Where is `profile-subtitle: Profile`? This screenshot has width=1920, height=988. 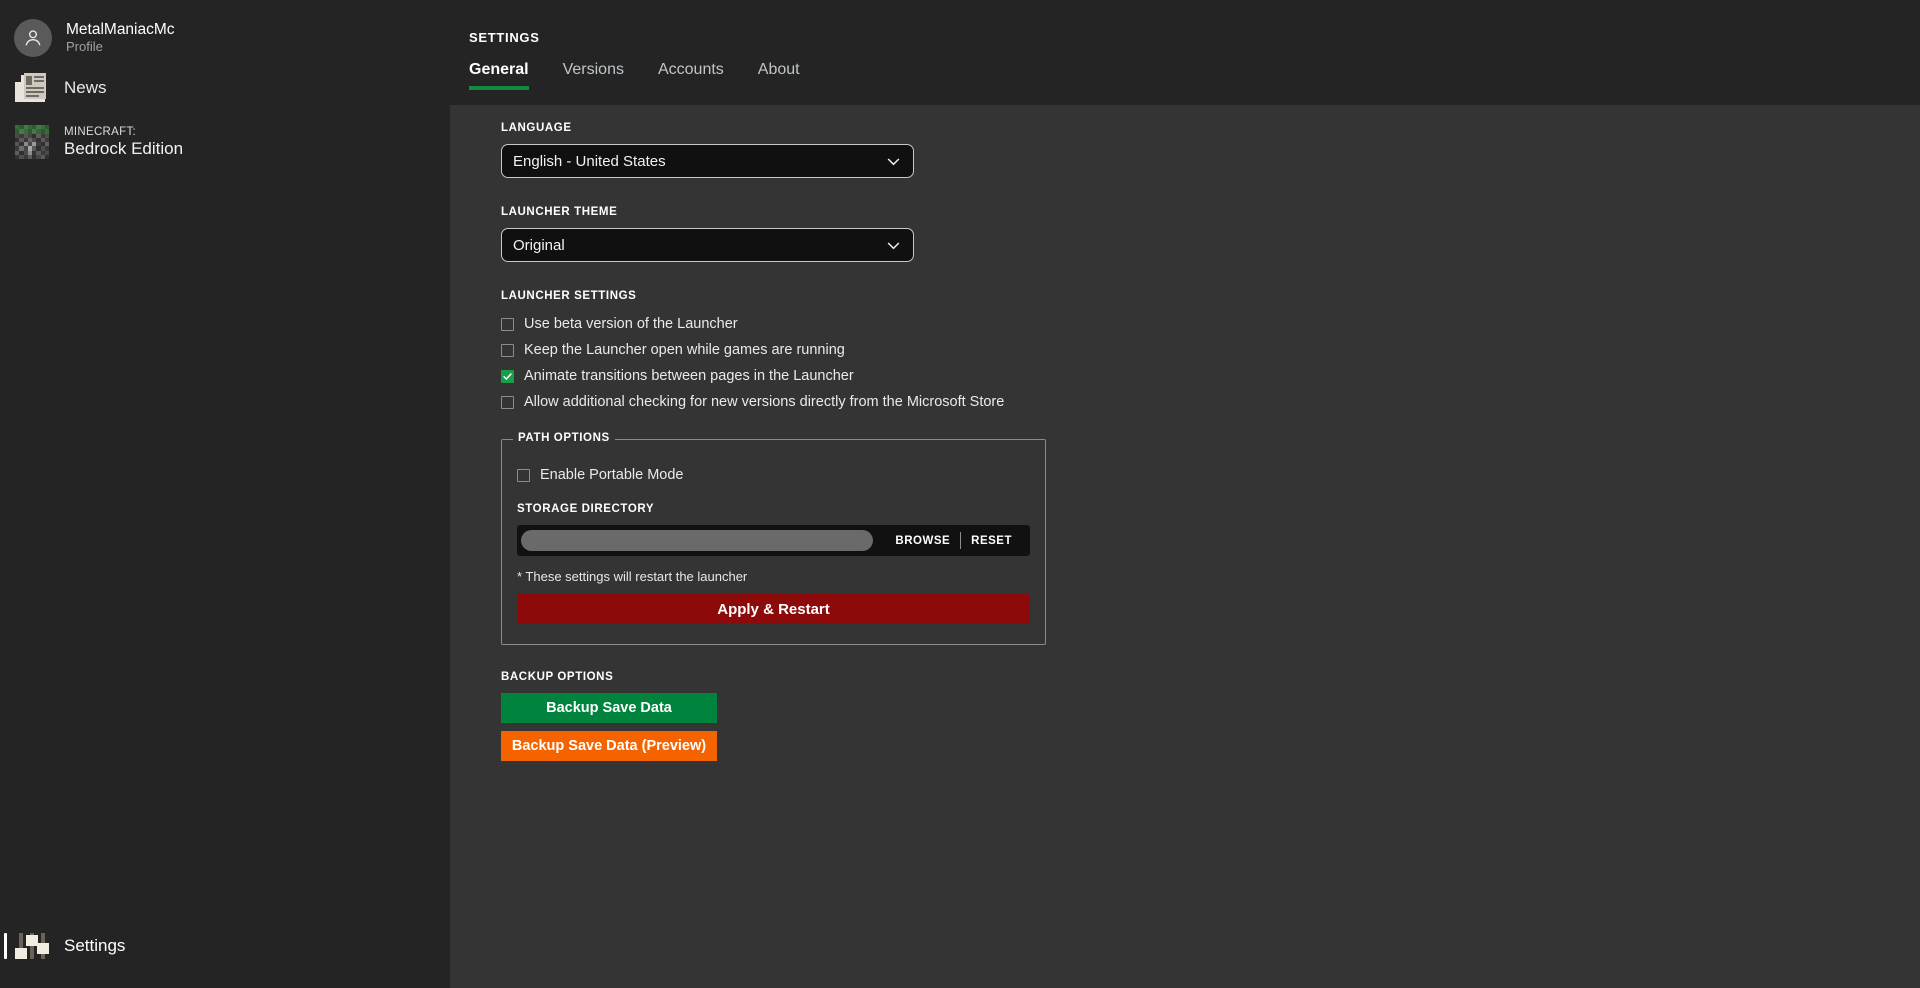
profile-subtitle: Profile is located at coordinates (84, 46).